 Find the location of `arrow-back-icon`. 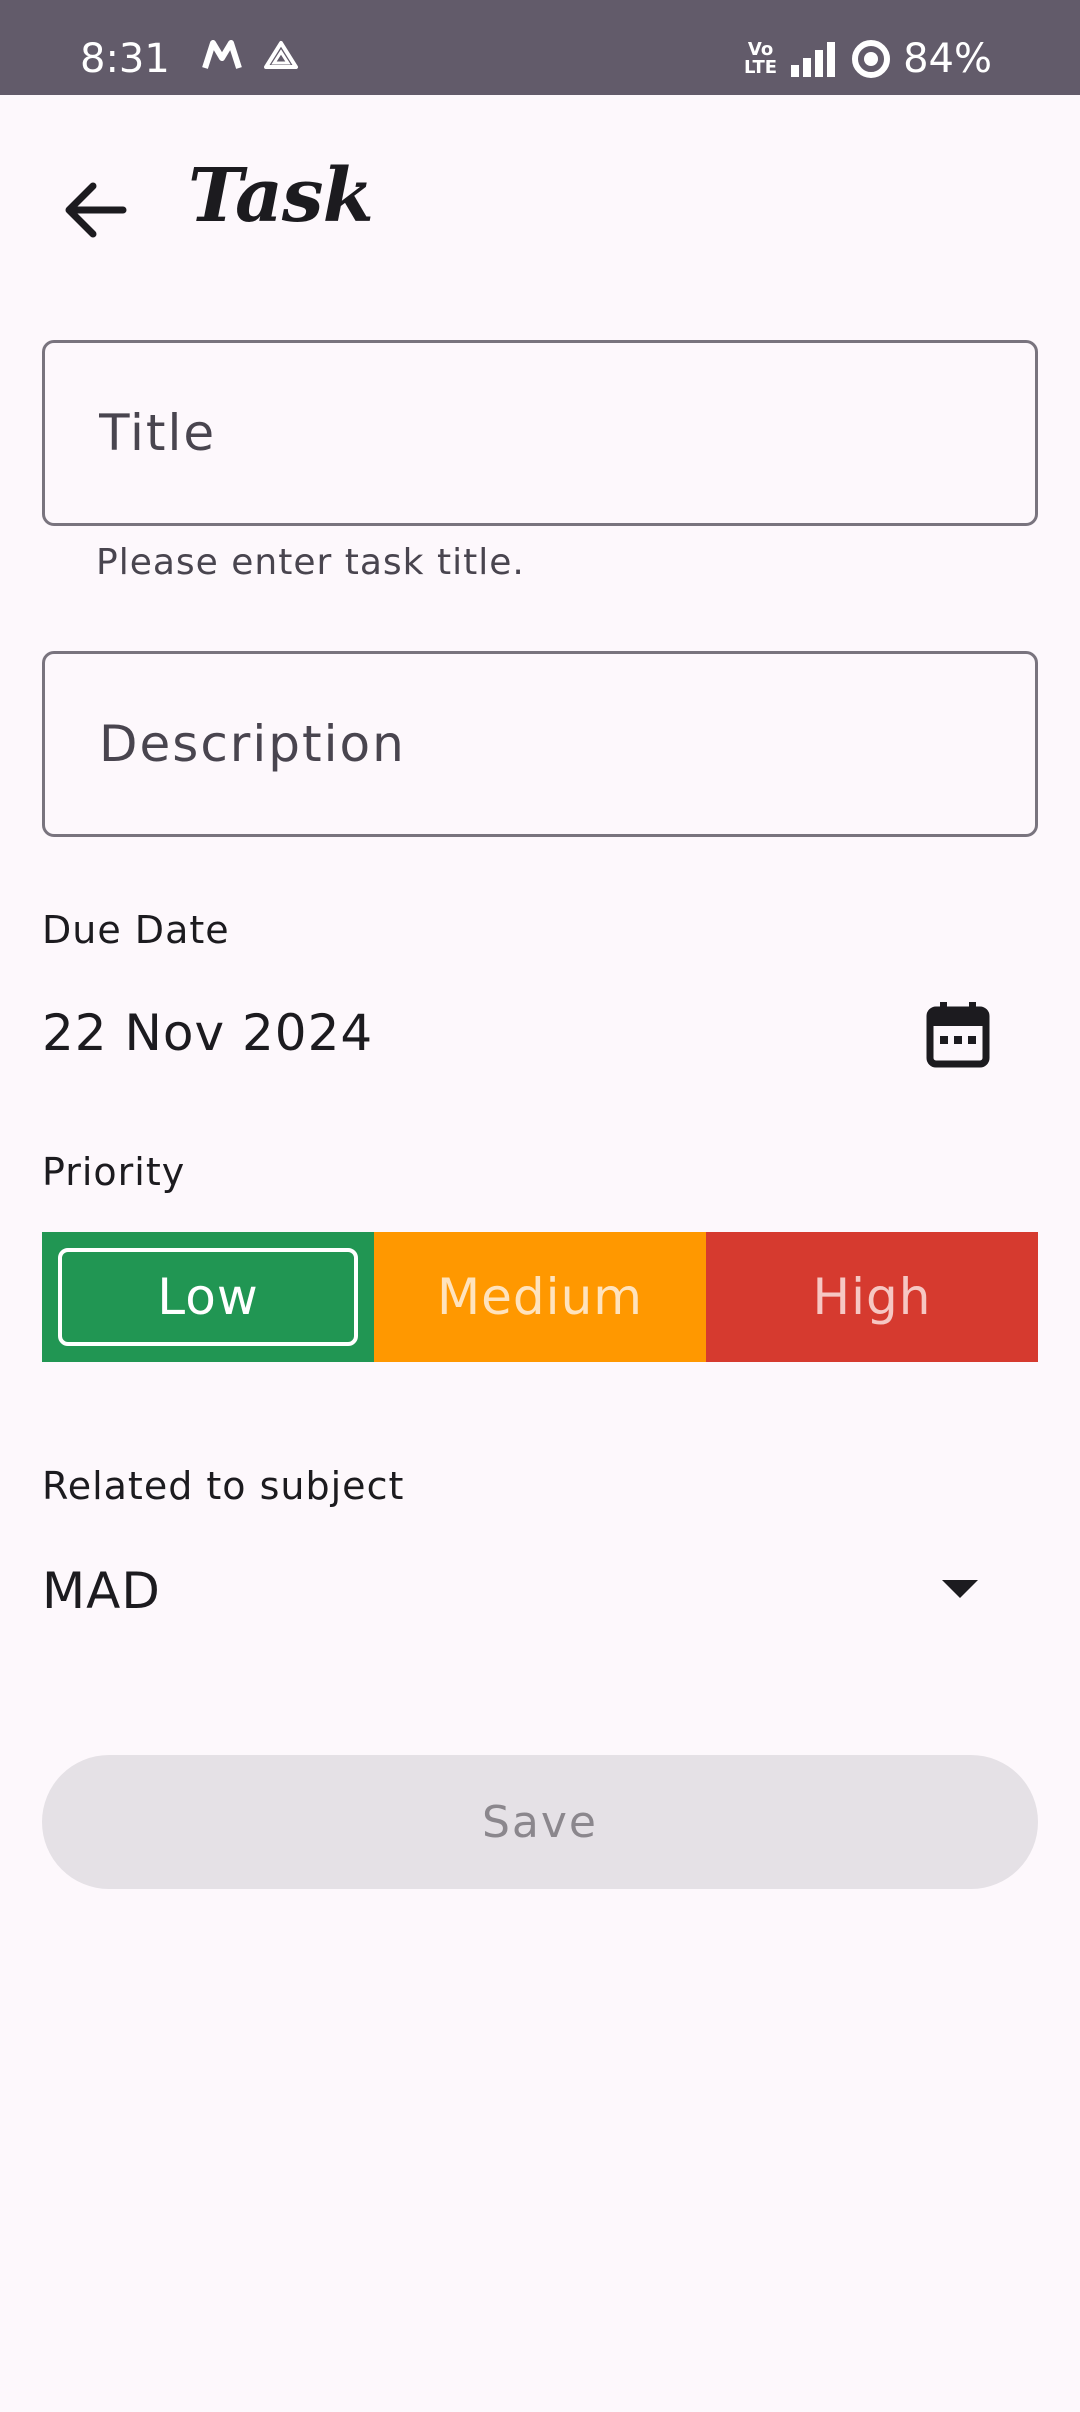

arrow-back-icon is located at coordinates (96, 210).